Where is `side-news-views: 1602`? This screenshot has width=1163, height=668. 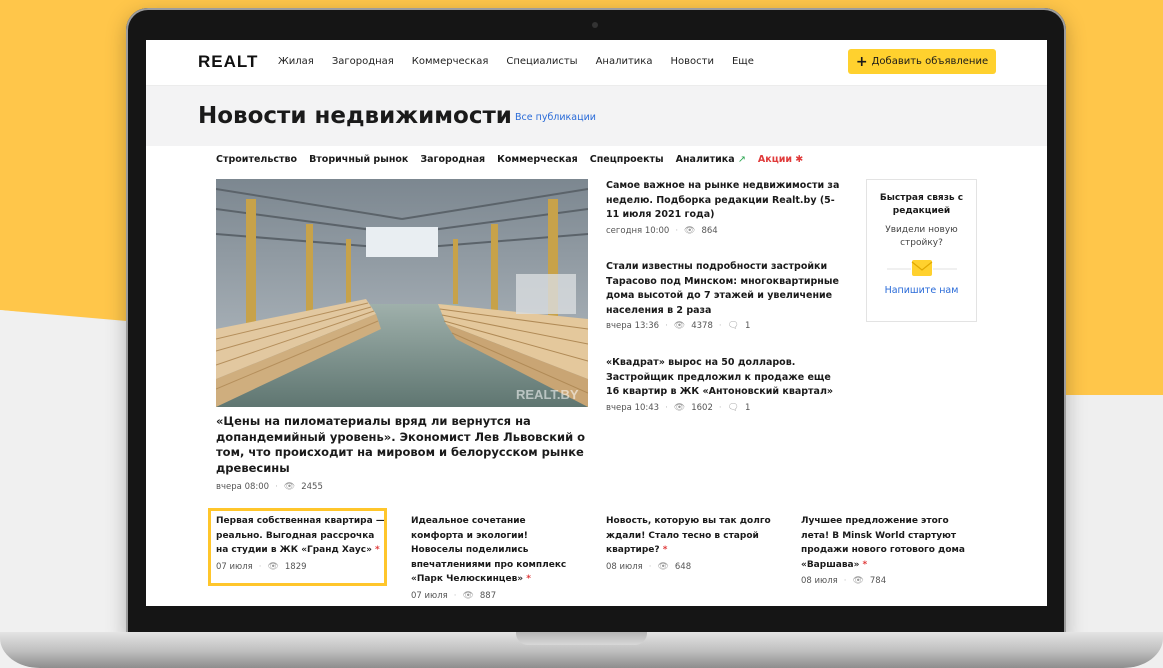
side-news-views: 1602 is located at coordinates (702, 407).